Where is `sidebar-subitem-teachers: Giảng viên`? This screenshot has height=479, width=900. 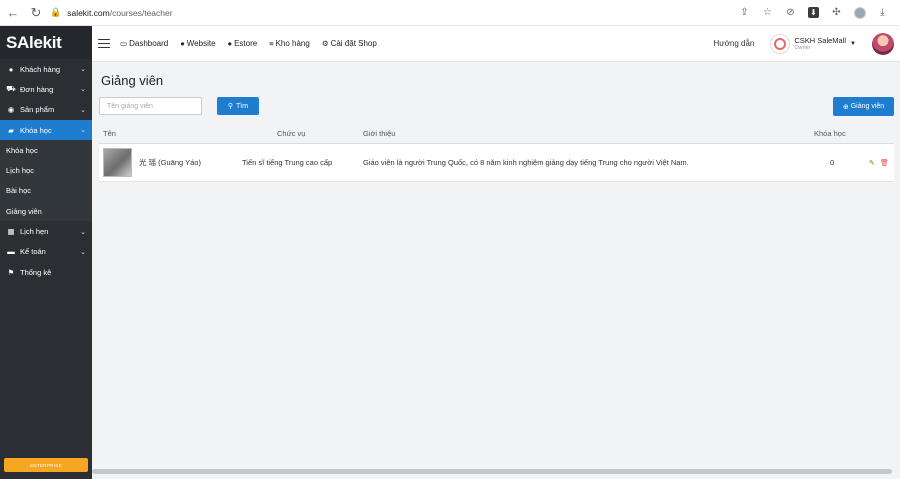 sidebar-subitem-teachers: Giảng viên is located at coordinates (46, 211).